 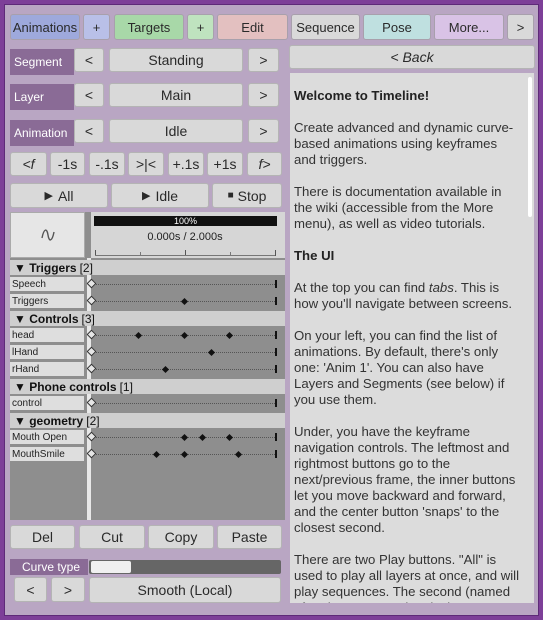 What do you see at coordinates (249, 537) in the screenshot?
I see `paste-button: Paste` at bounding box center [249, 537].